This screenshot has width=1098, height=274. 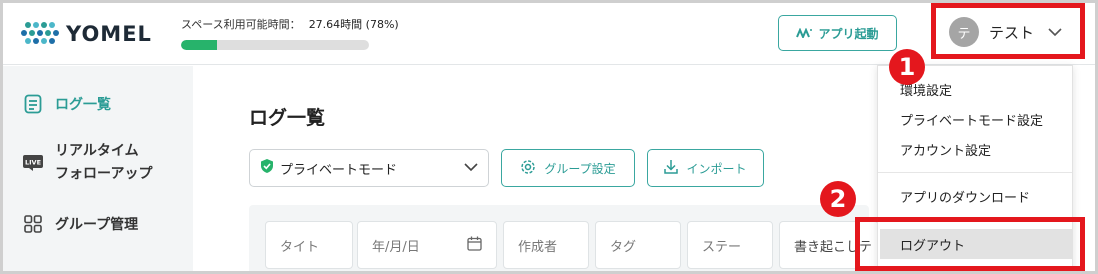 I want to click on shield-check-icon, so click(x=267, y=168).